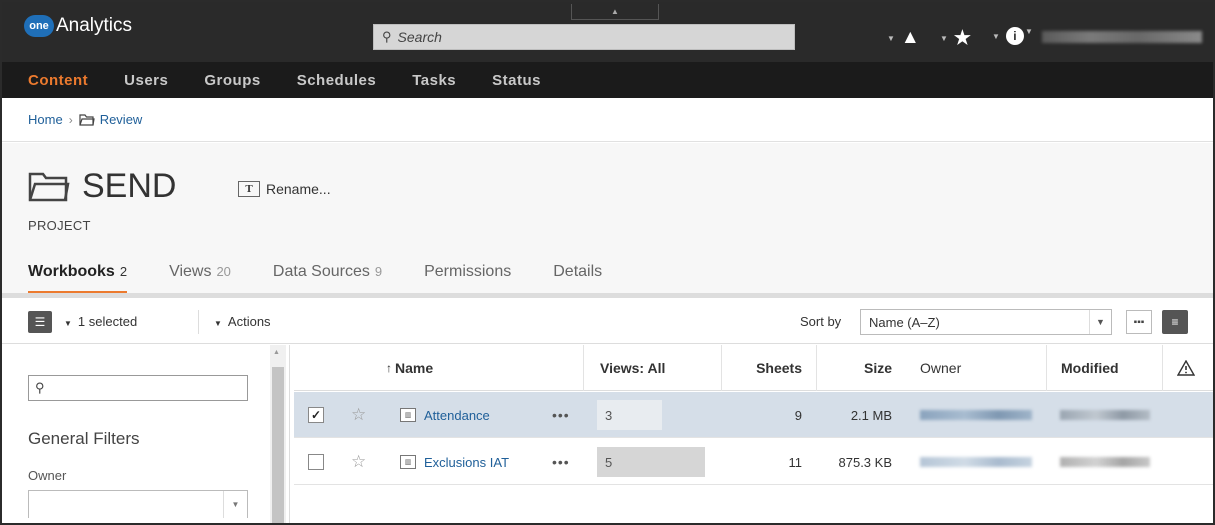 Image resolution: width=1215 pixels, height=525 pixels. I want to click on views-cell: 3, so click(629, 415).